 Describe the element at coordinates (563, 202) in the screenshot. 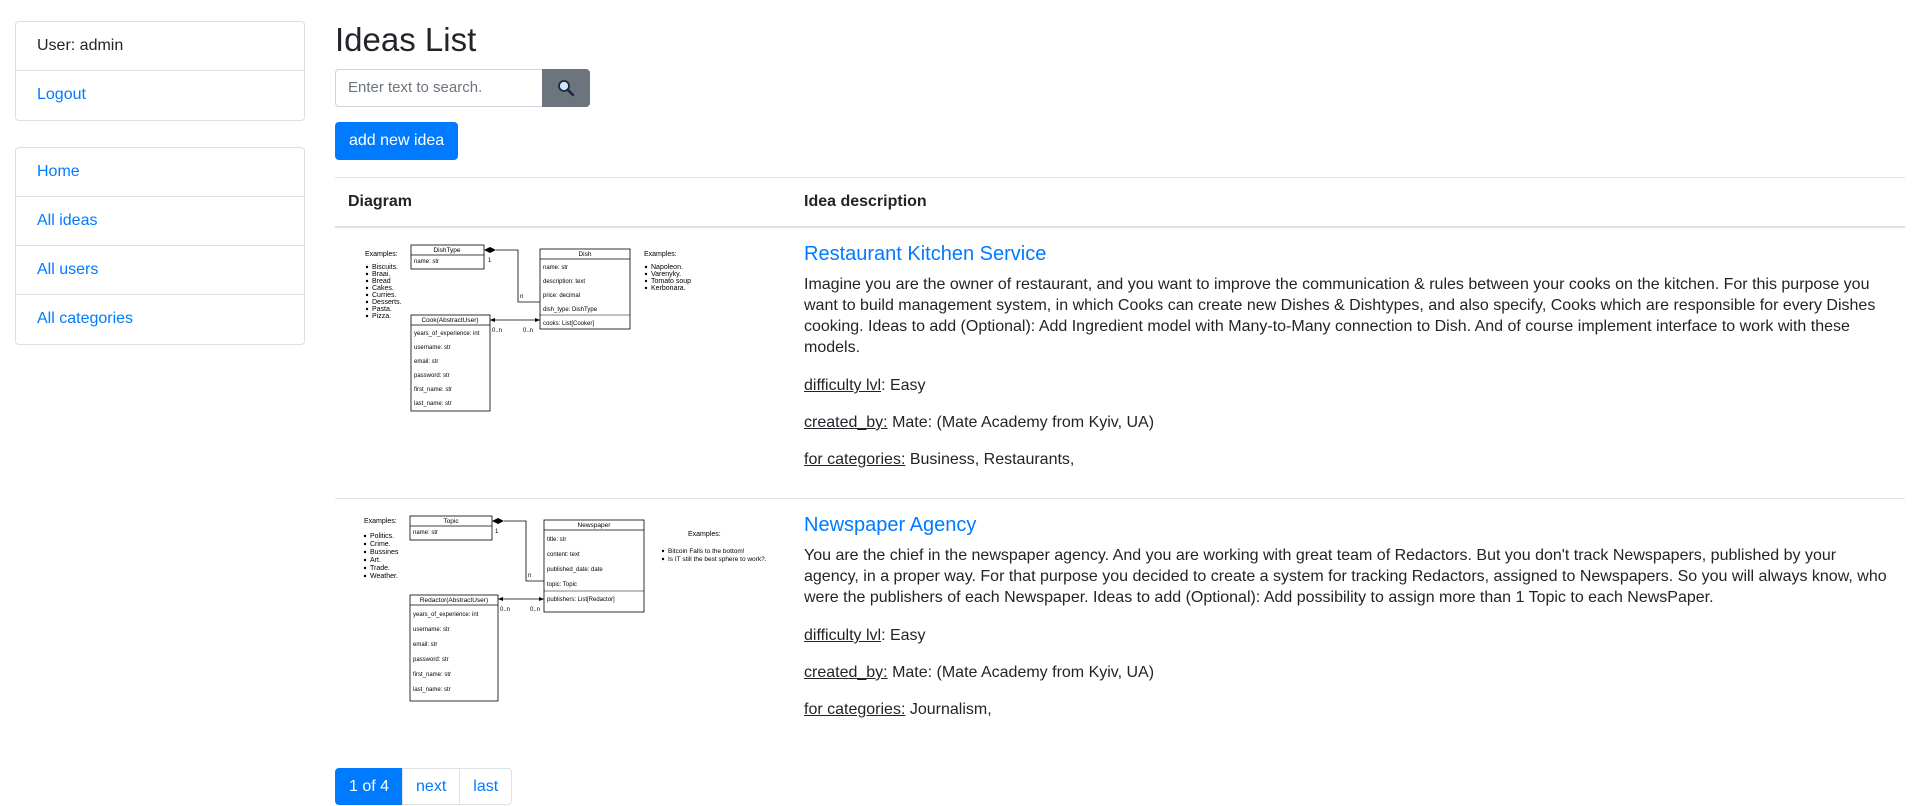

I see `column-header-diagram: Diagram` at that location.